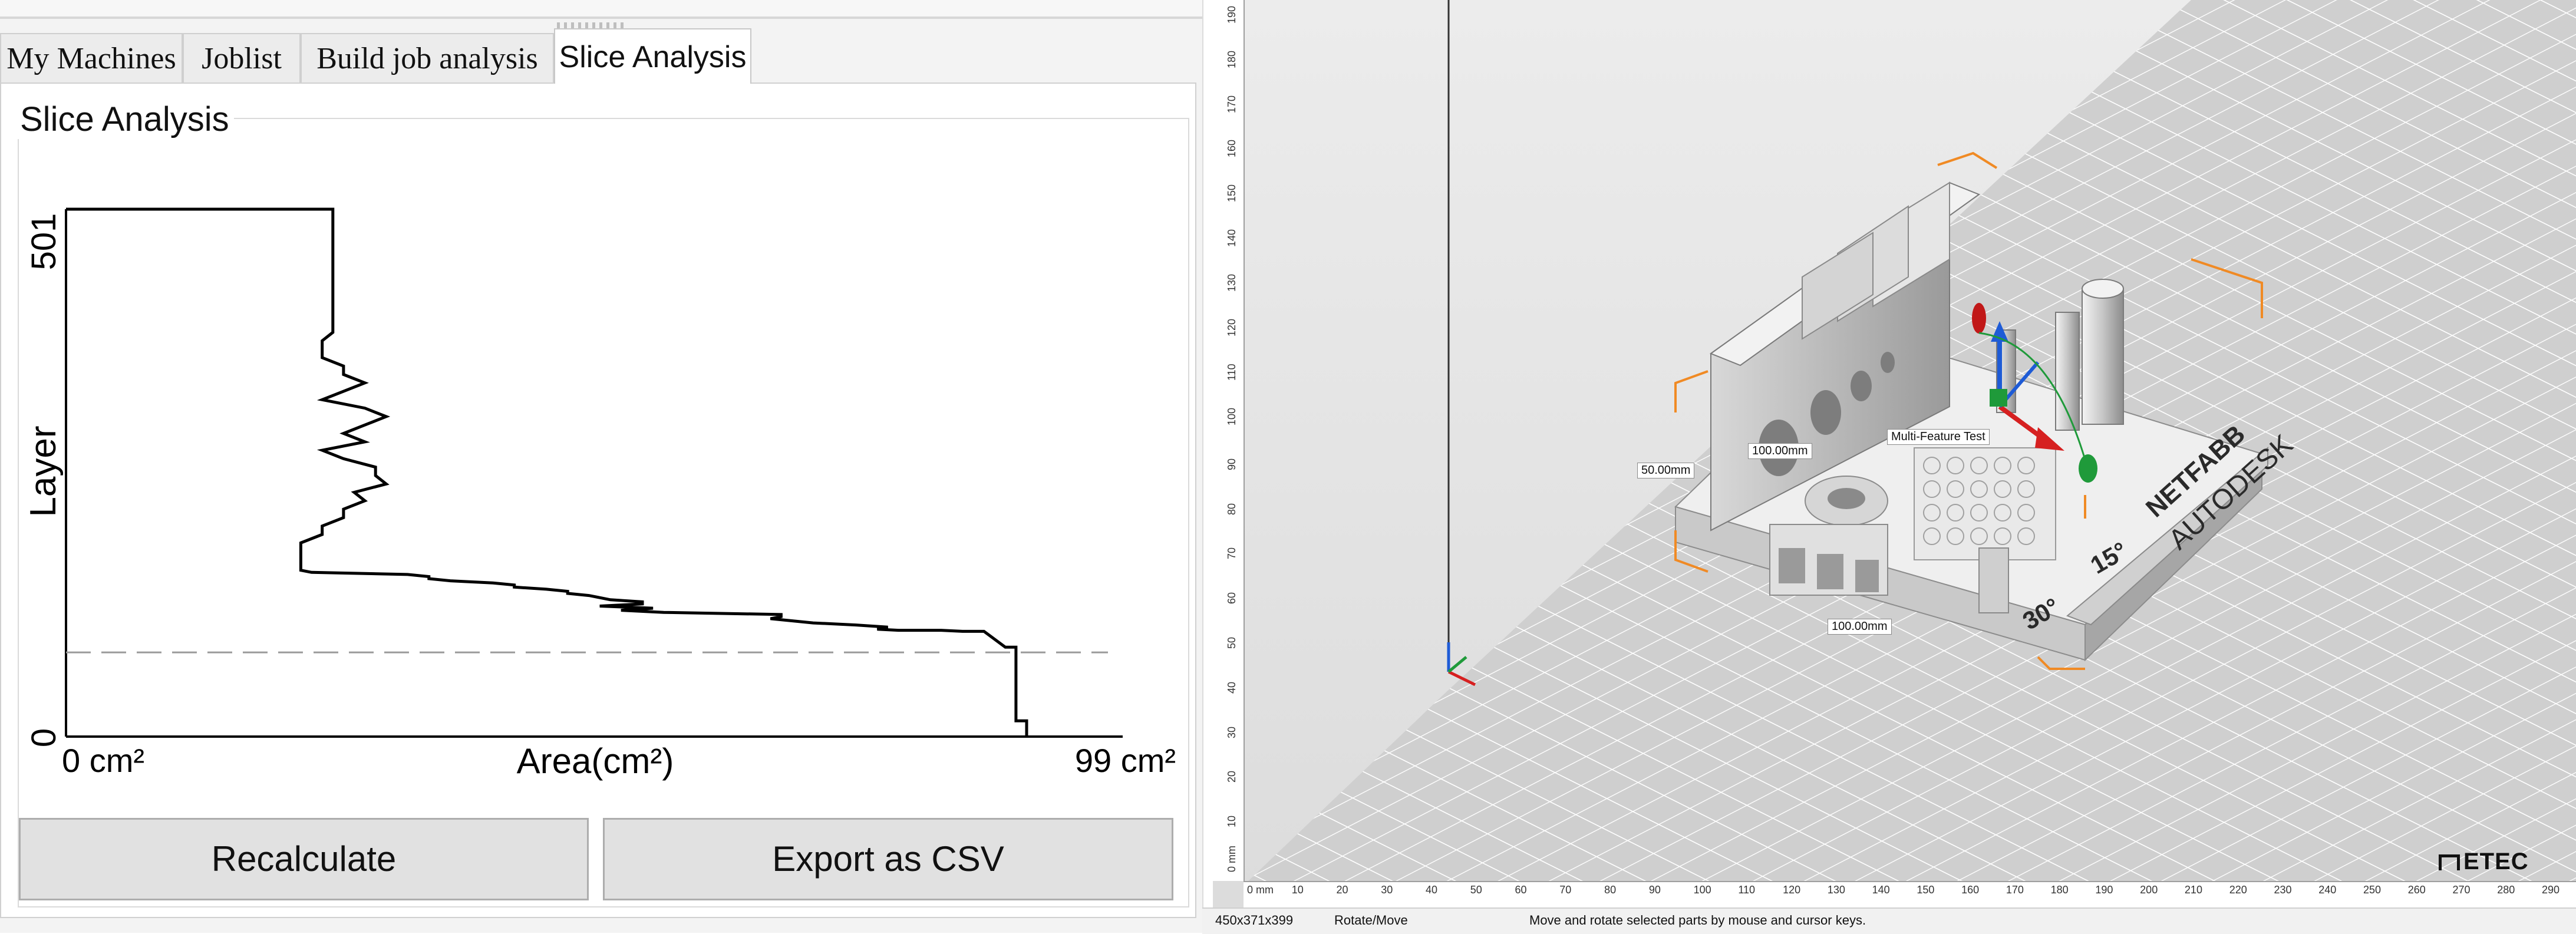 The image size is (2576, 934). What do you see at coordinates (2496, 861) in the screenshot?
I see `etec-logo-text: ETEC` at bounding box center [2496, 861].